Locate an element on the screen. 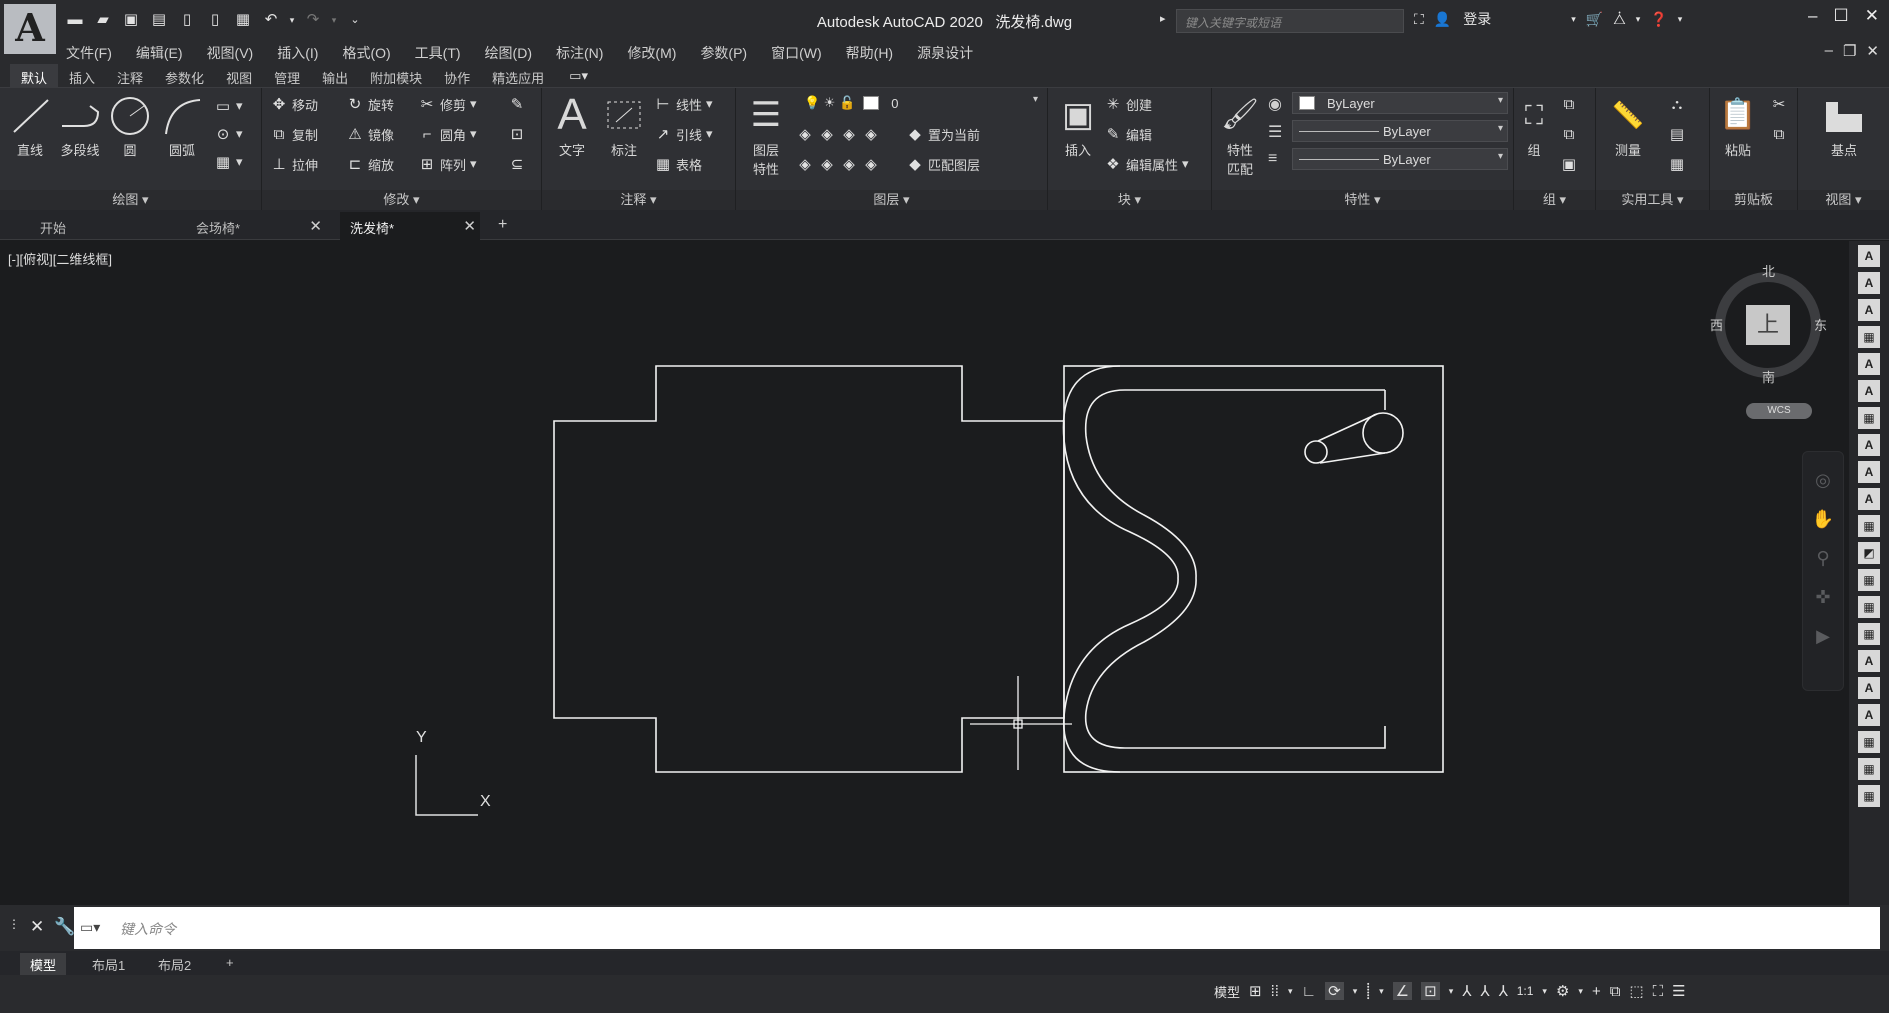  tab-addins: 附加模块 is located at coordinates (396, 76).